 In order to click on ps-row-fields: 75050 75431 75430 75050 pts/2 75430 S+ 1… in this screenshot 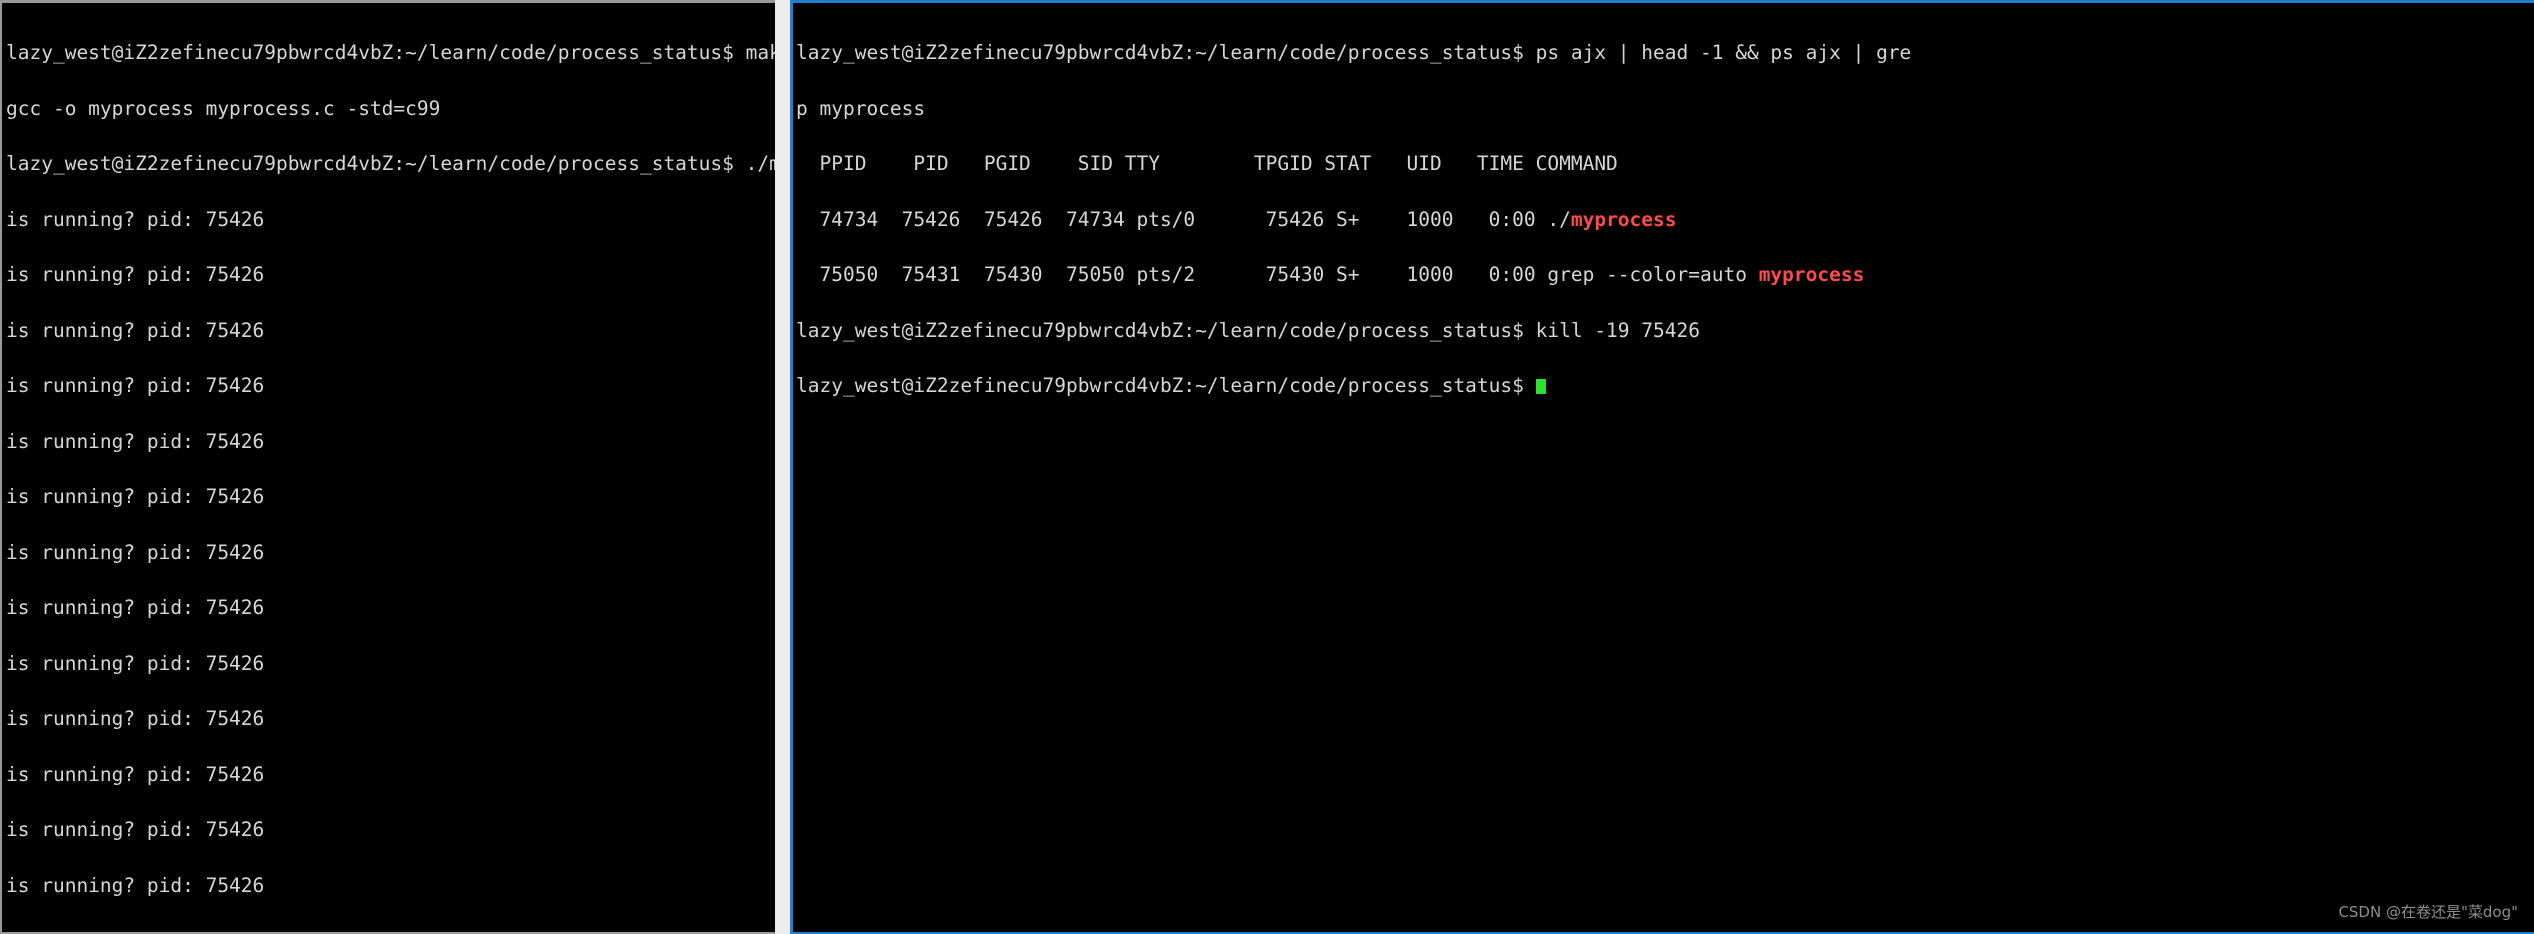, I will do `click(1277, 274)`.